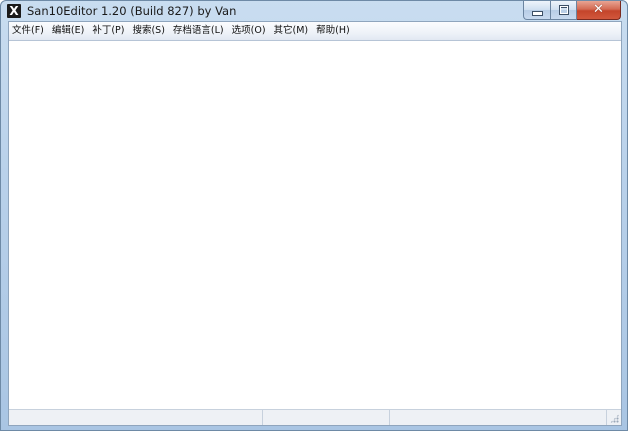 The width and height of the screenshot is (628, 431). Describe the element at coordinates (132, 11) in the screenshot. I see `window-title: San10Editor 1.20 (Build 827) by Van` at that location.